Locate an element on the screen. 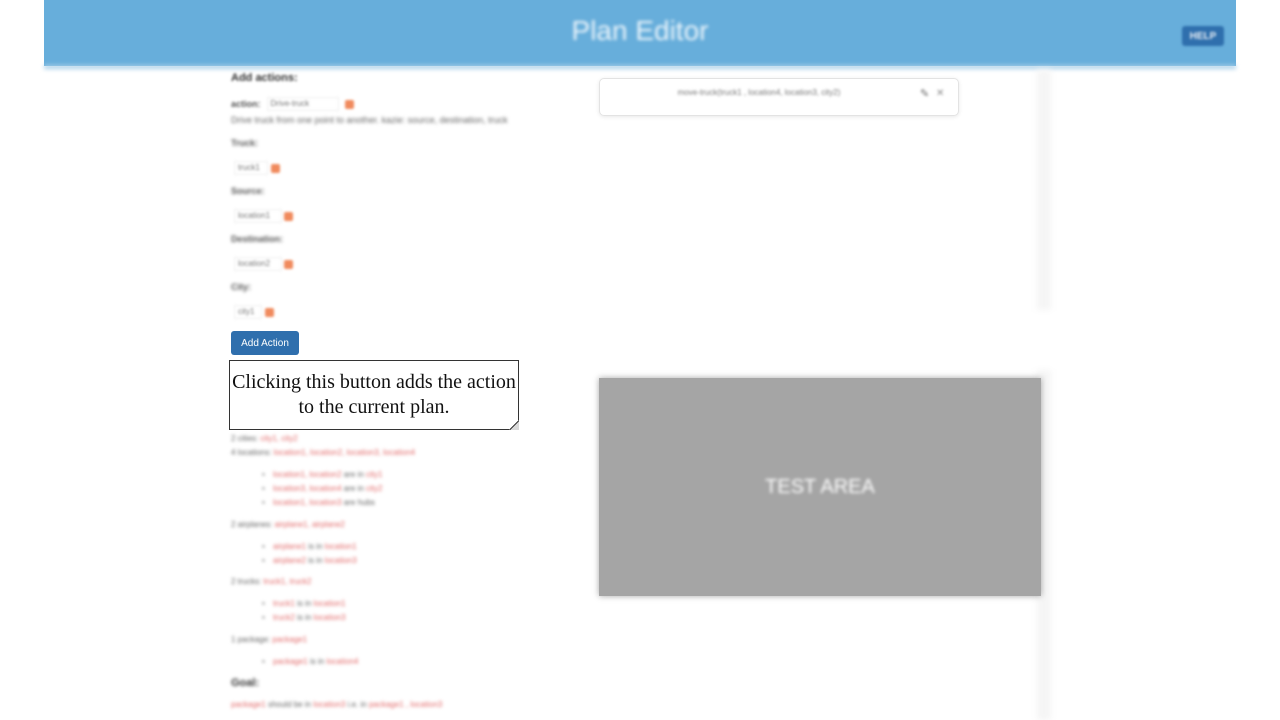 This screenshot has height=720, width=1280. test-area-label: TEST AREA is located at coordinates (820, 487).